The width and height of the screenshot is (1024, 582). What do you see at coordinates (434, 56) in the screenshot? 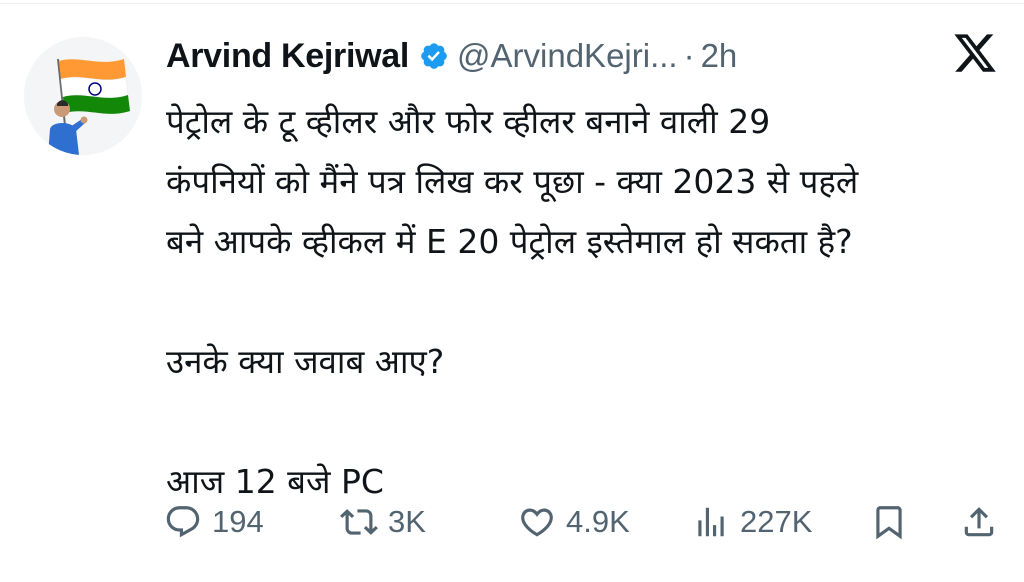
I see `verified-badge-icon` at bounding box center [434, 56].